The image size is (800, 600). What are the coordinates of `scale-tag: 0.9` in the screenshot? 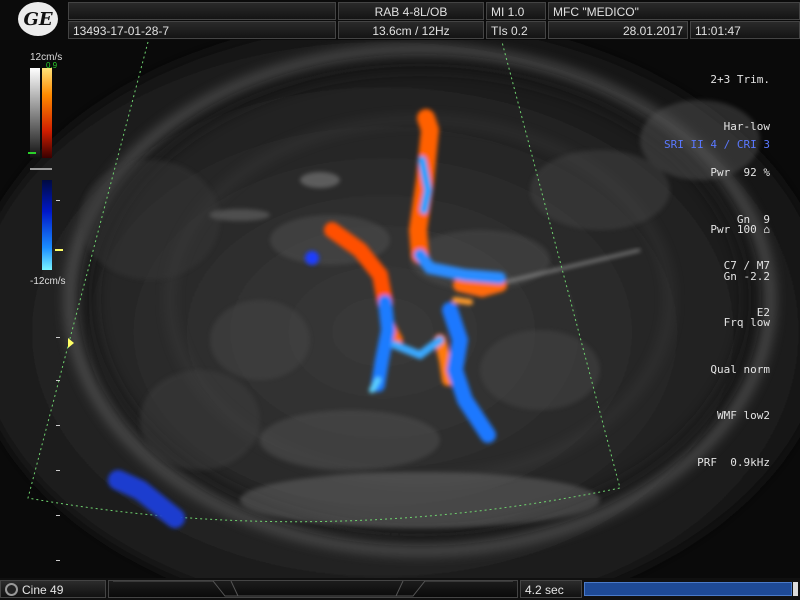 It's located at (52, 65).